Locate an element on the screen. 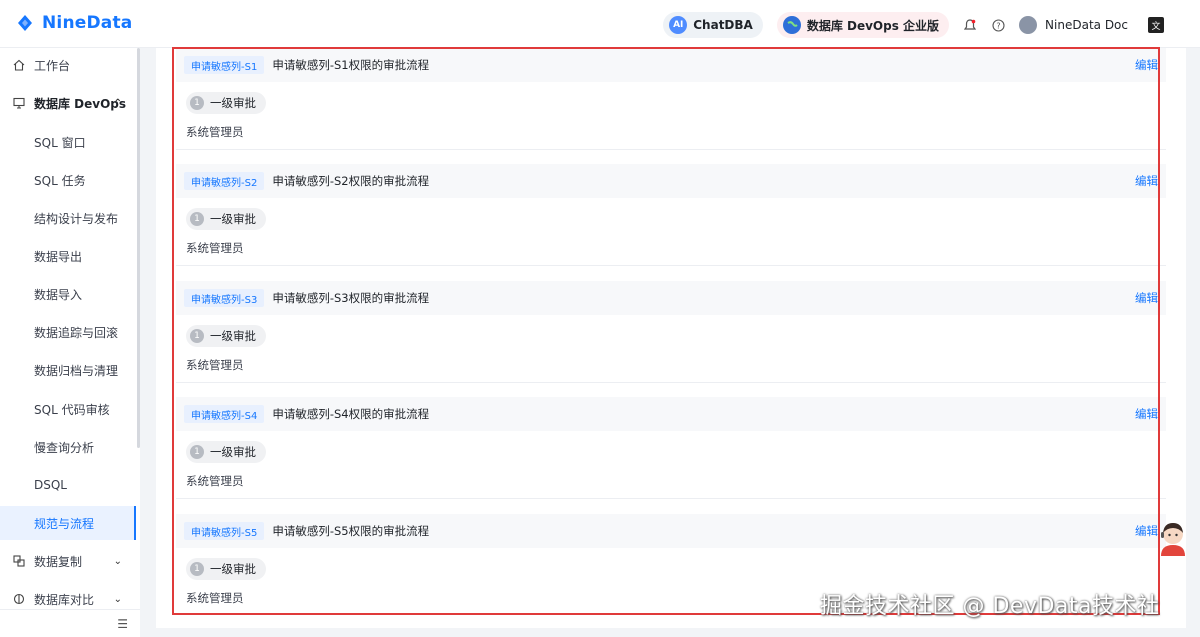  devops-edition-button: 数据库 DevOps 企业版 is located at coordinates (863, 25).